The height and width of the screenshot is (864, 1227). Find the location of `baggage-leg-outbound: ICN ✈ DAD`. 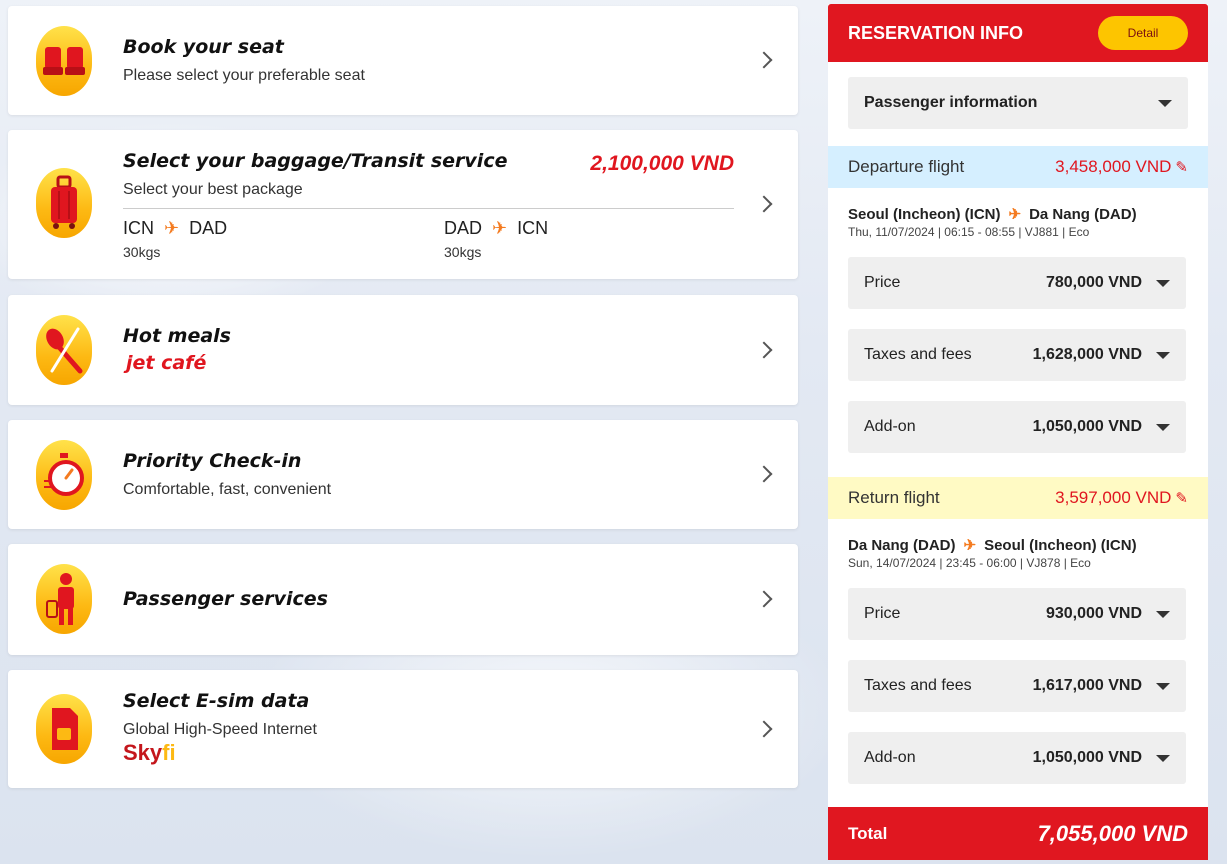

baggage-leg-outbound: ICN ✈ DAD is located at coordinates (175, 228).